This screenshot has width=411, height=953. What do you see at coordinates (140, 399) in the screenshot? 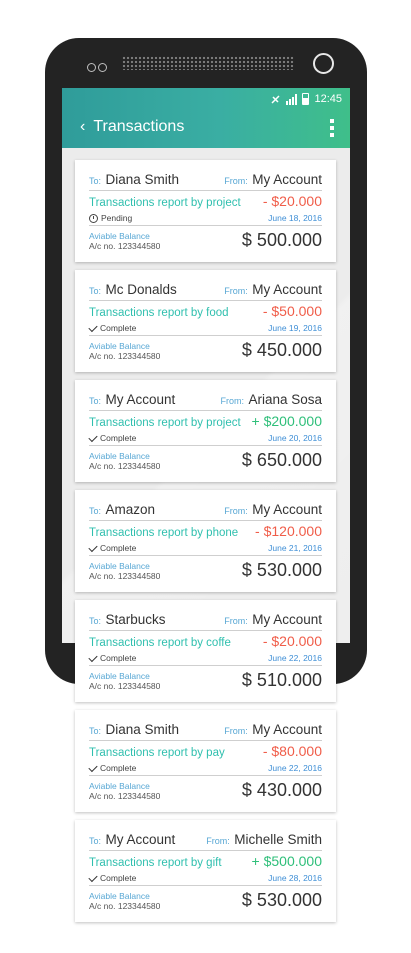
I see `recipient-name: My Account` at bounding box center [140, 399].